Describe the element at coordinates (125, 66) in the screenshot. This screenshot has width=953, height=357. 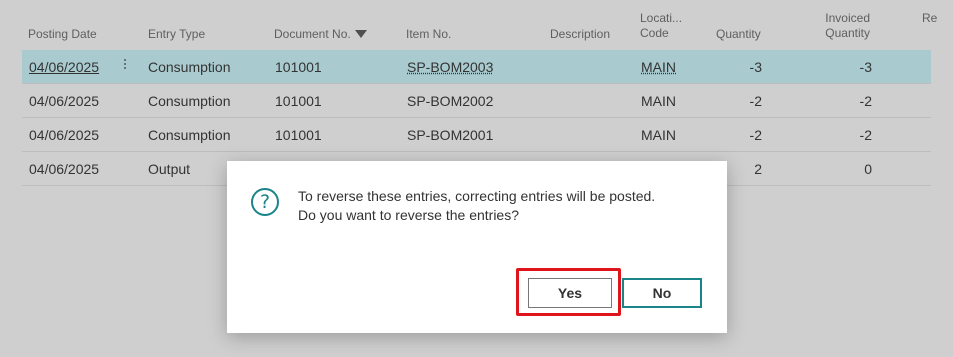
I see `row-actions-icon` at that location.